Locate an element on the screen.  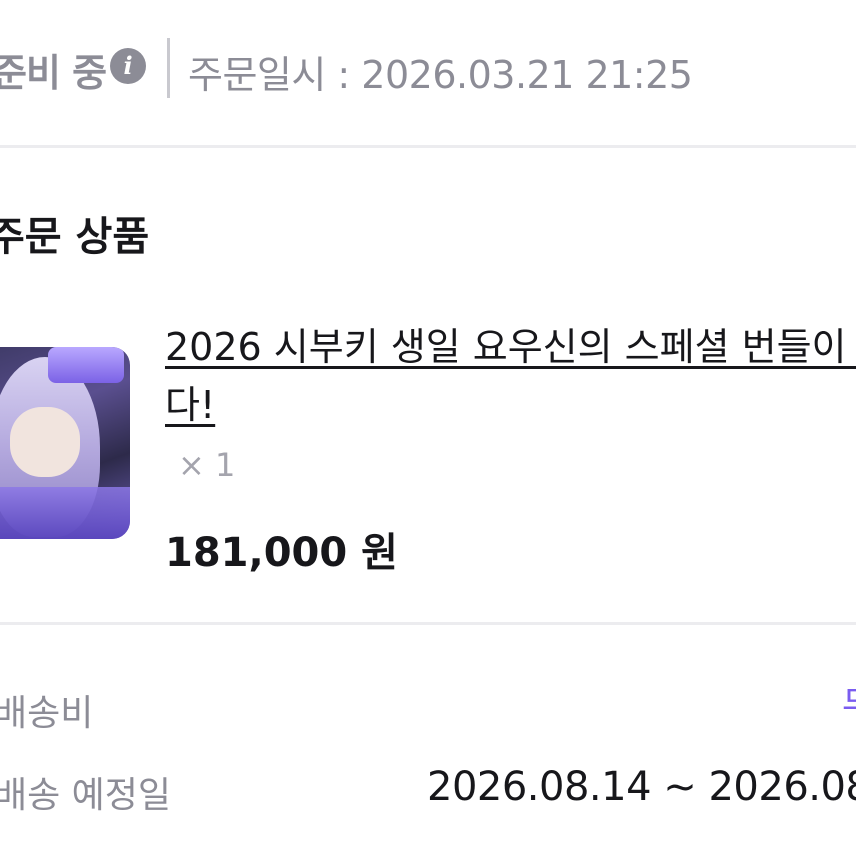
product-quantity: × 1 is located at coordinates (207, 465).